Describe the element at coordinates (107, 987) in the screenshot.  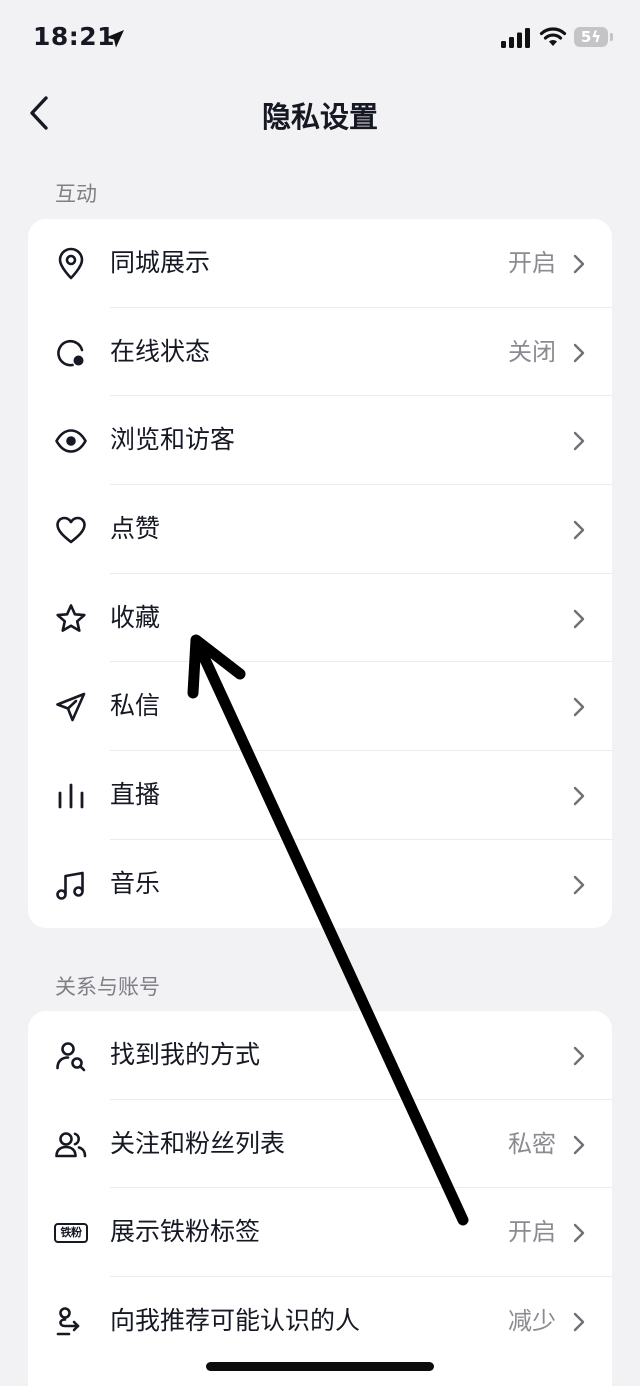
I see `section-label-relationships-account: 关系与账号` at that location.